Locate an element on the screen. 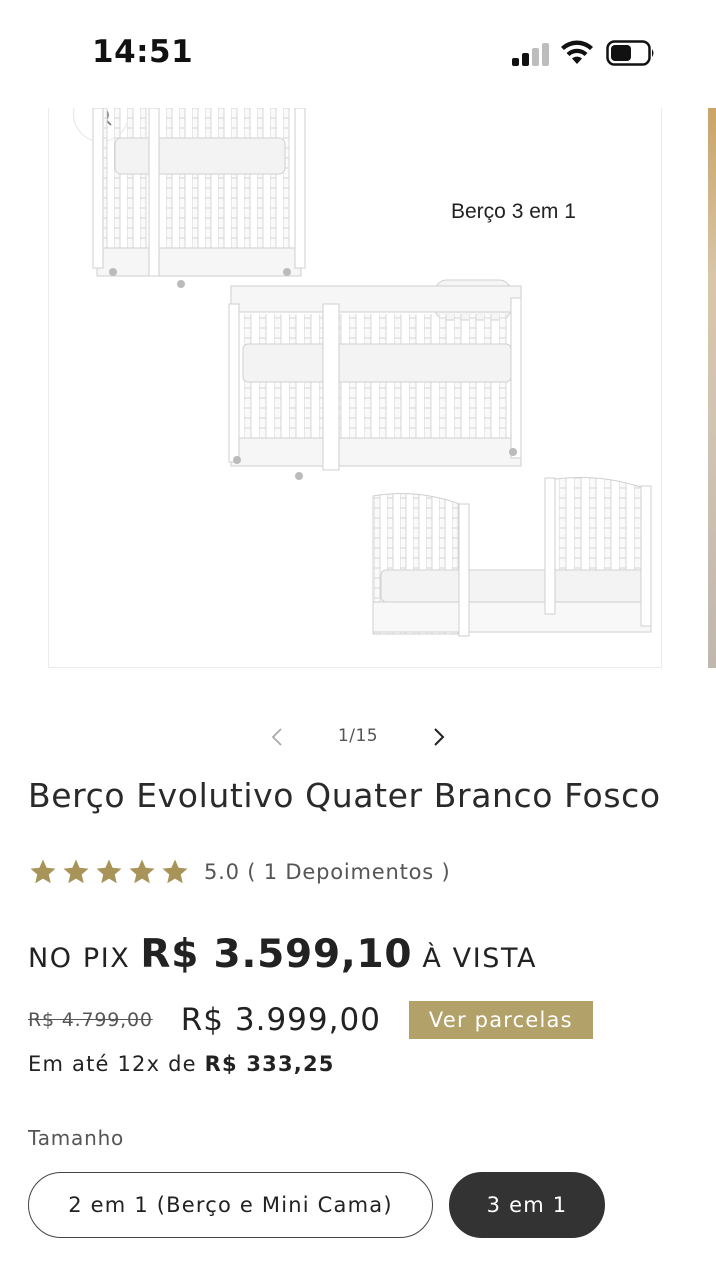 Image resolution: width=716 pixels, height=1280 pixels. size-option-2-em-1: 2 em 1 (Berço e Mini Cama) is located at coordinates (230, 1205).